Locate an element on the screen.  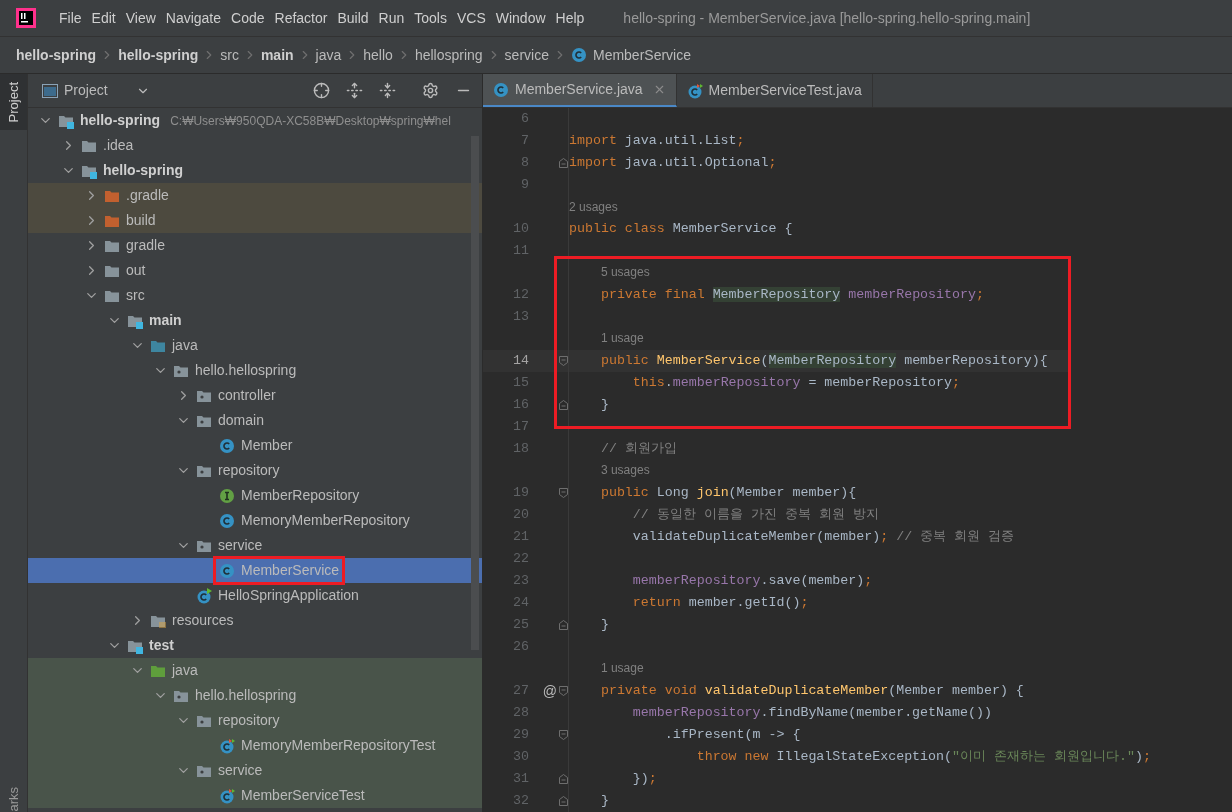
tree-item-label: hello-spring is located at coordinates (120, 120).